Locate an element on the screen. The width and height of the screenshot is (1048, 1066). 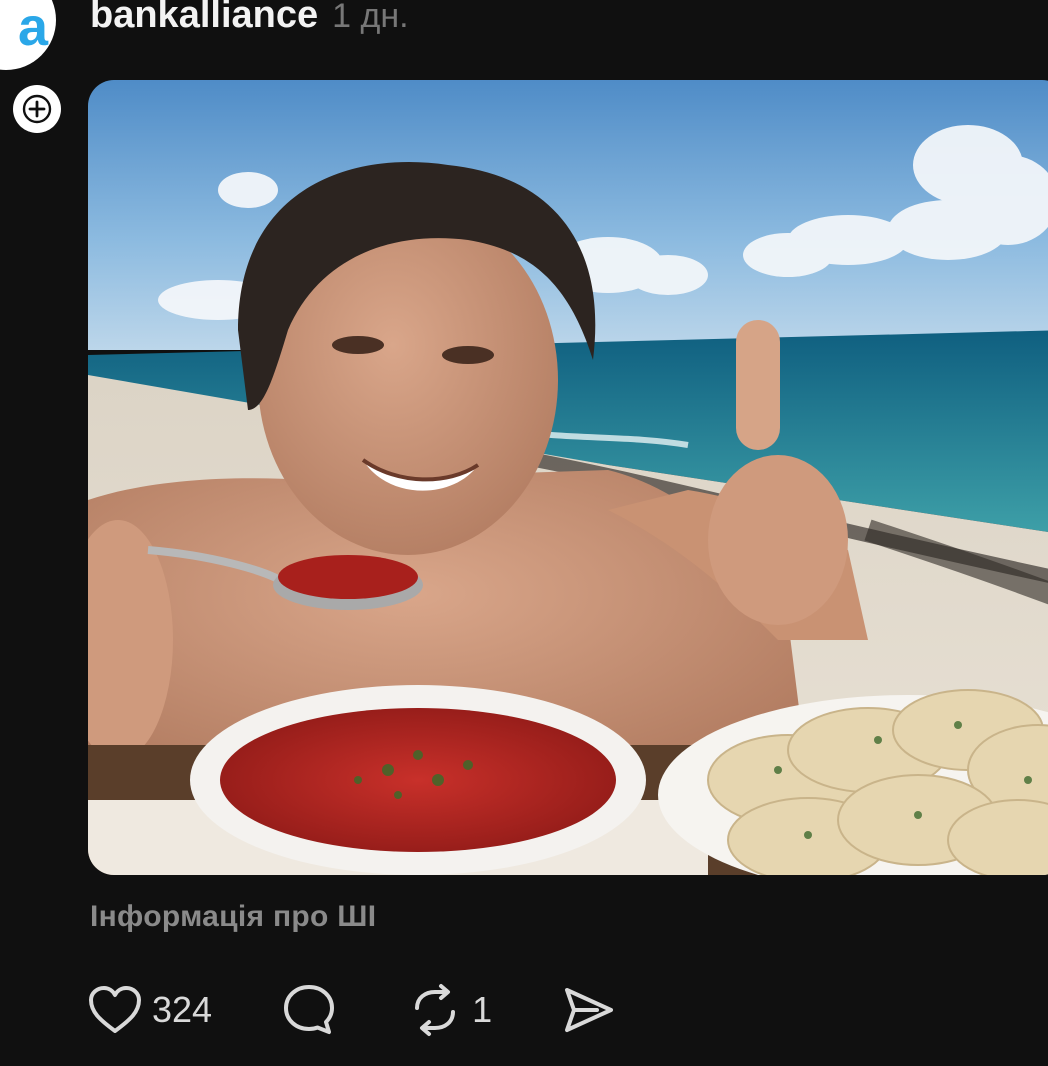
avatar-logo: a is located at coordinates (32, 28).